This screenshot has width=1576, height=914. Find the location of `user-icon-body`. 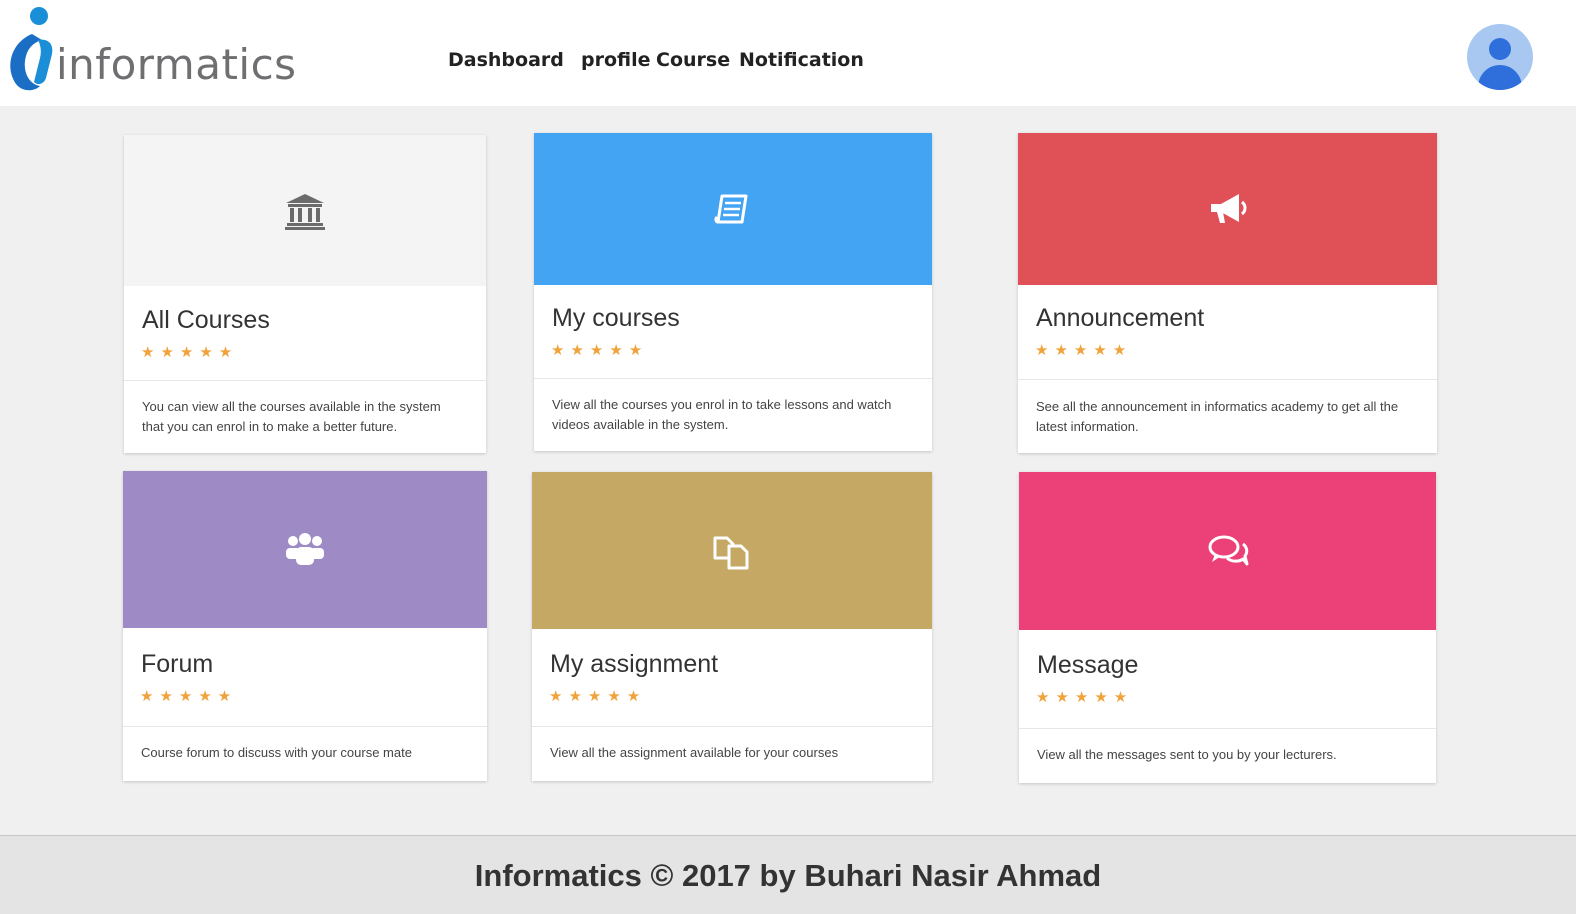

user-icon-body is located at coordinates (1500, 77).